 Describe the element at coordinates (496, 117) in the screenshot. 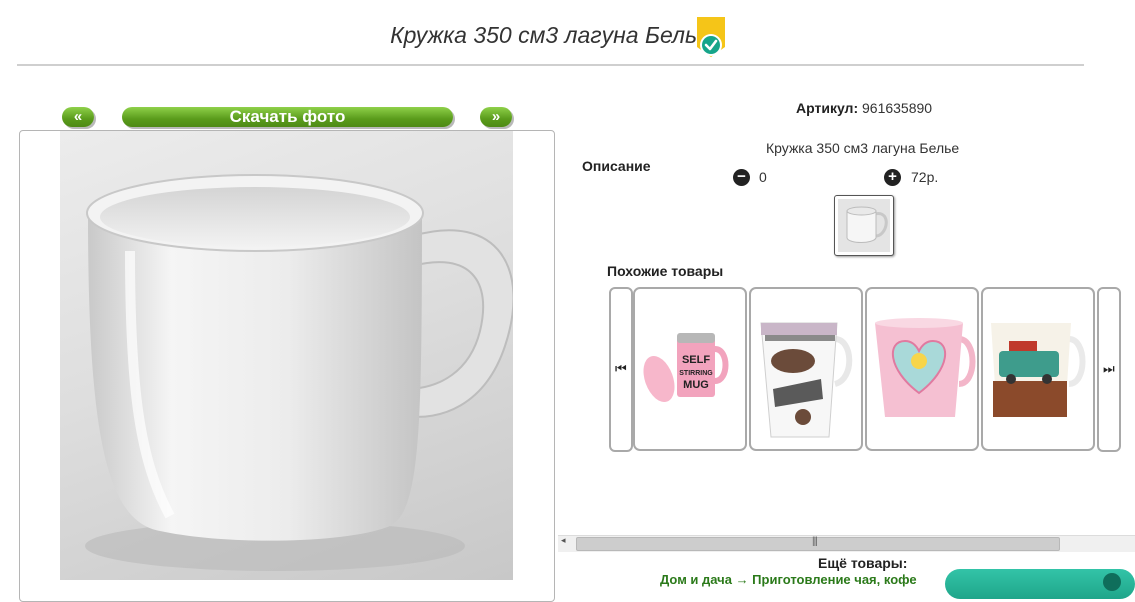

I see `next-photo-button: »` at that location.